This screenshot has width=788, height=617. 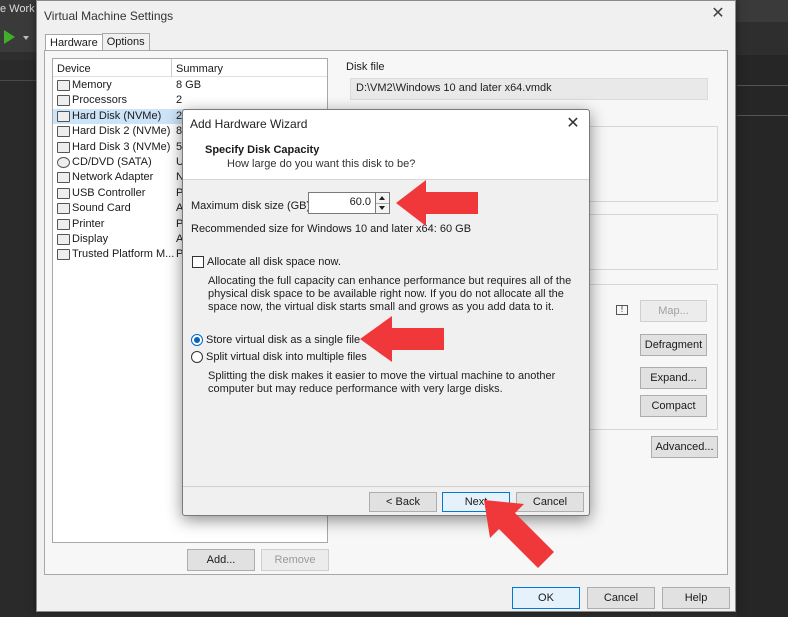 I want to click on window-title: Virtual Machine Settings, so click(x=109, y=16).